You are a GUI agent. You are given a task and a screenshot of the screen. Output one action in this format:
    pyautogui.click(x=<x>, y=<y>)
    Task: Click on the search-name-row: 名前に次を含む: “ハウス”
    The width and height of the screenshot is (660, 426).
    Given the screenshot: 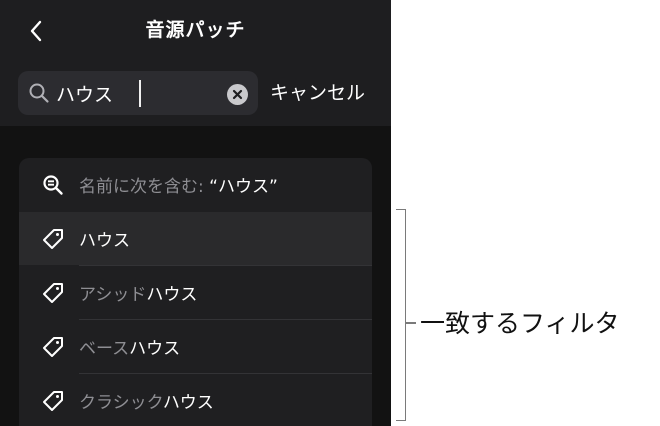 What is the action you would take?
    pyautogui.click(x=195, y=184)
    